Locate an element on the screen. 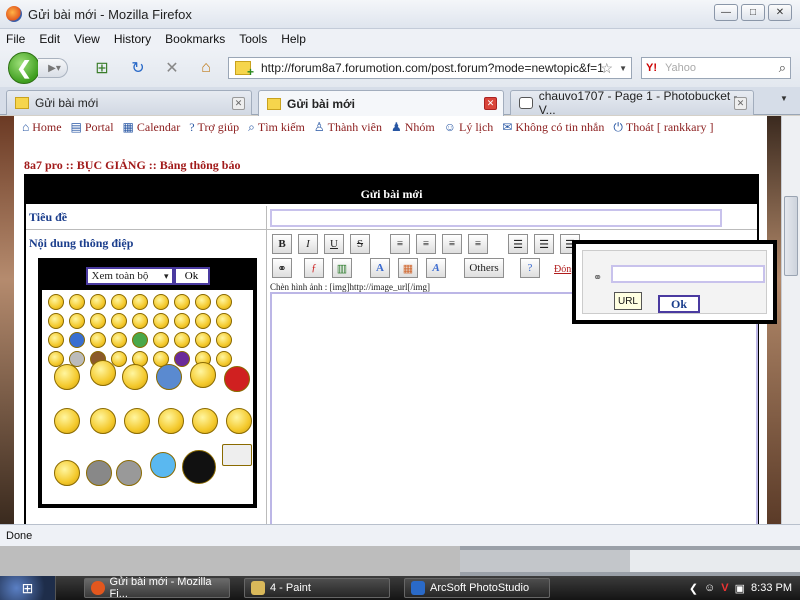  tray-app-icon: ▣ is located at coordinates (740, 588).